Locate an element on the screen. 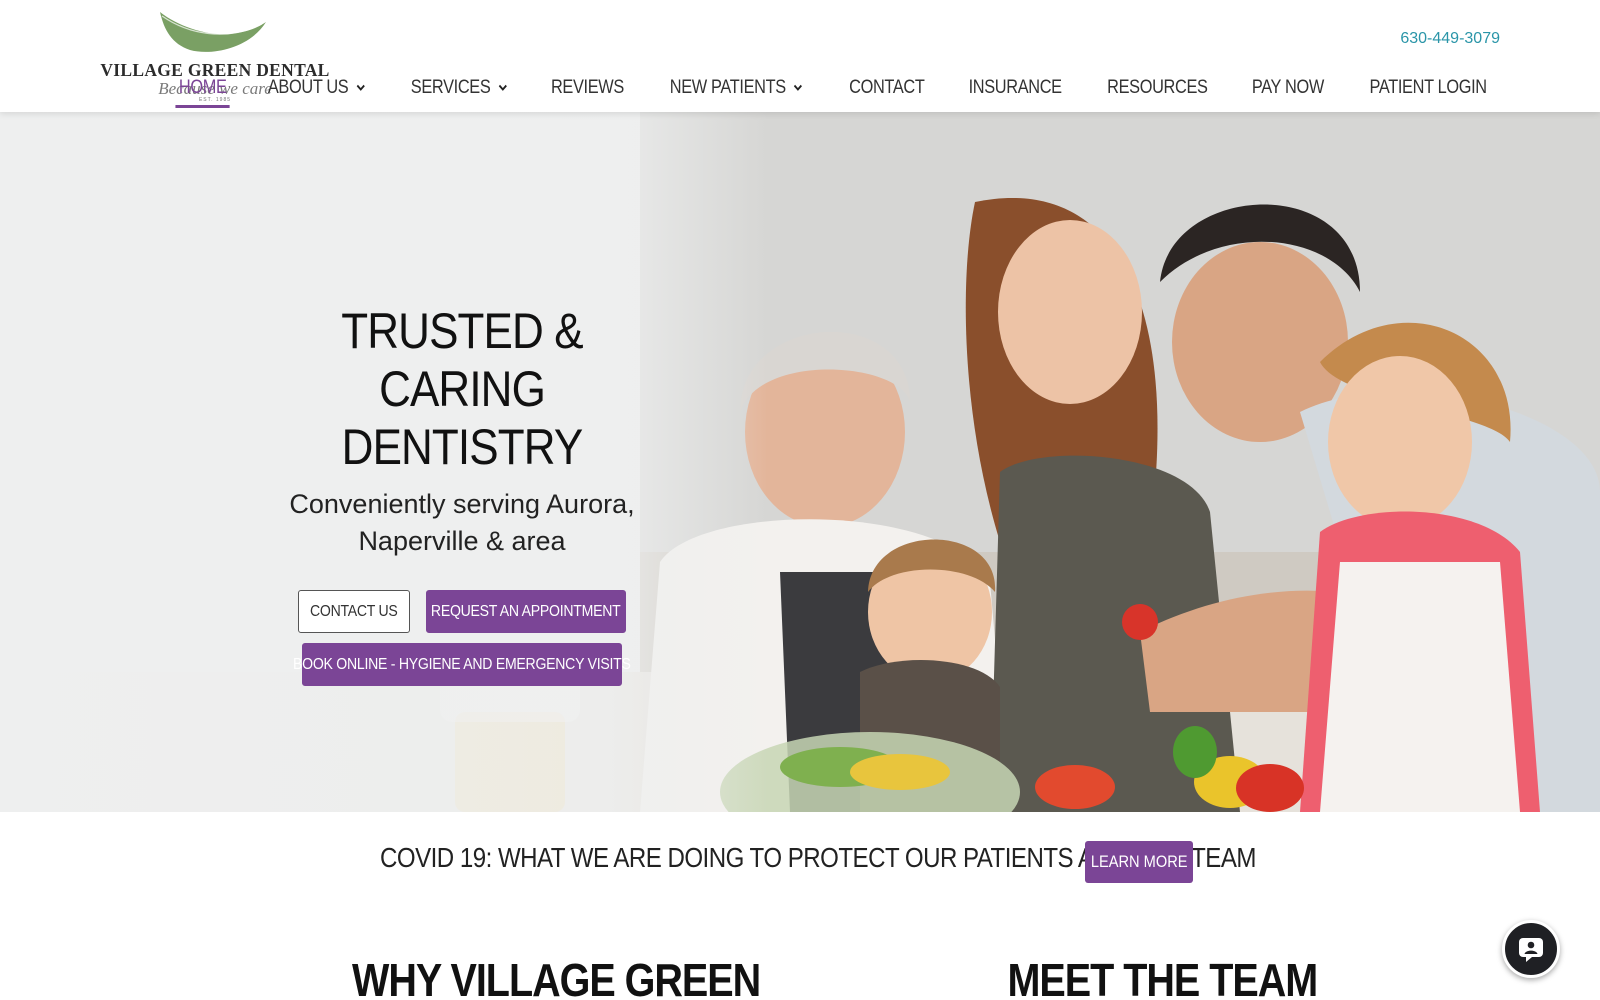 The width and height of the screenshot is (1600, 1000). hero-title-line1: TRUSTED & CARING is located at coordinates (462, 360).